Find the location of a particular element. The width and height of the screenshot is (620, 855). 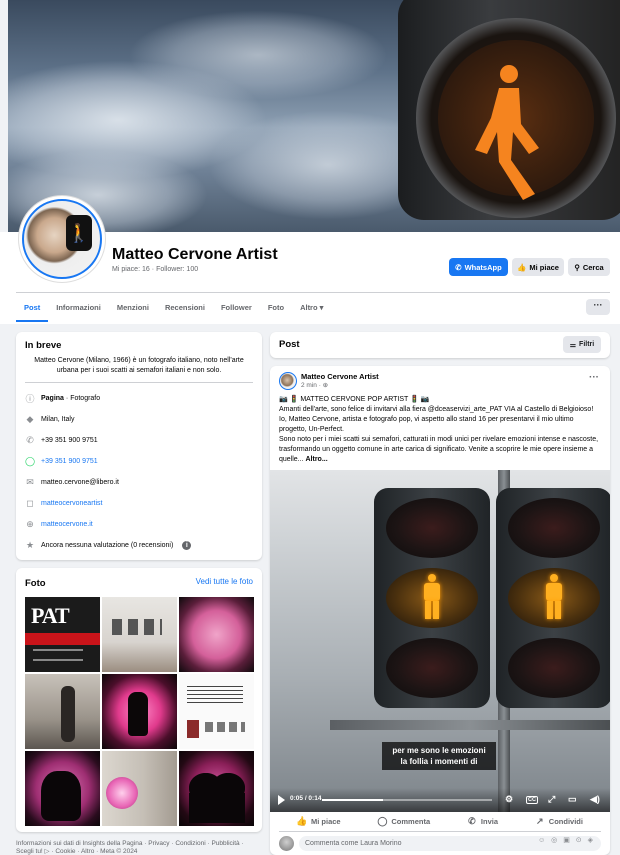

see-all-photos-link: Vedi tutte le foto is located at coordinates (224, 581).